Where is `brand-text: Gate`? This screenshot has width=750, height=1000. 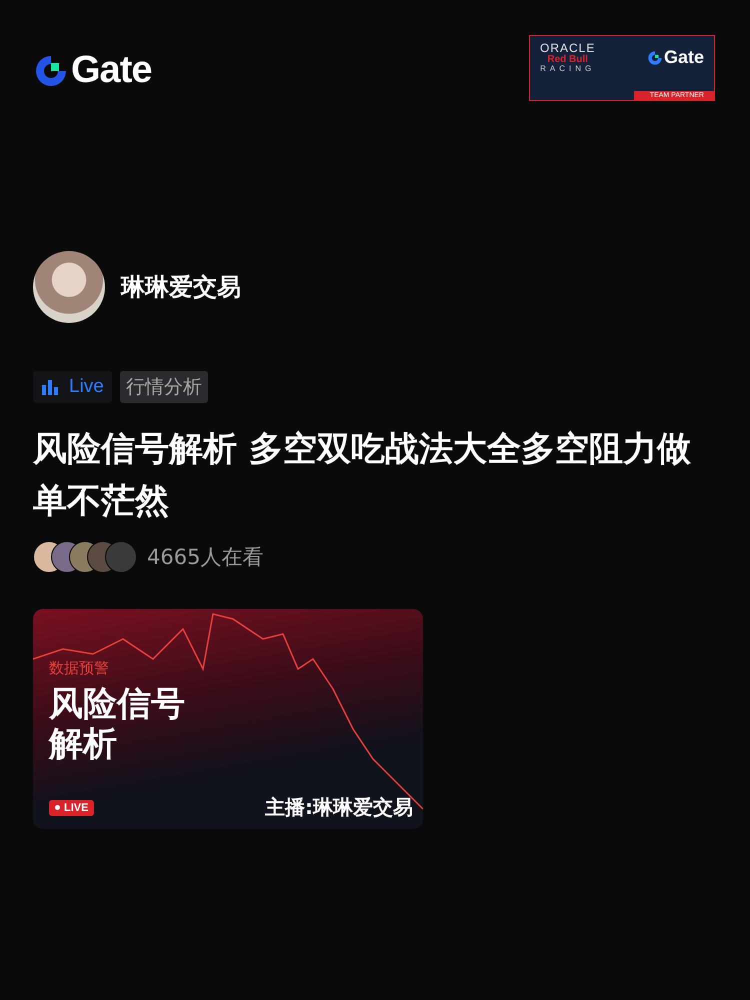 brand-text: Gate is located at coordinates (684, 57).